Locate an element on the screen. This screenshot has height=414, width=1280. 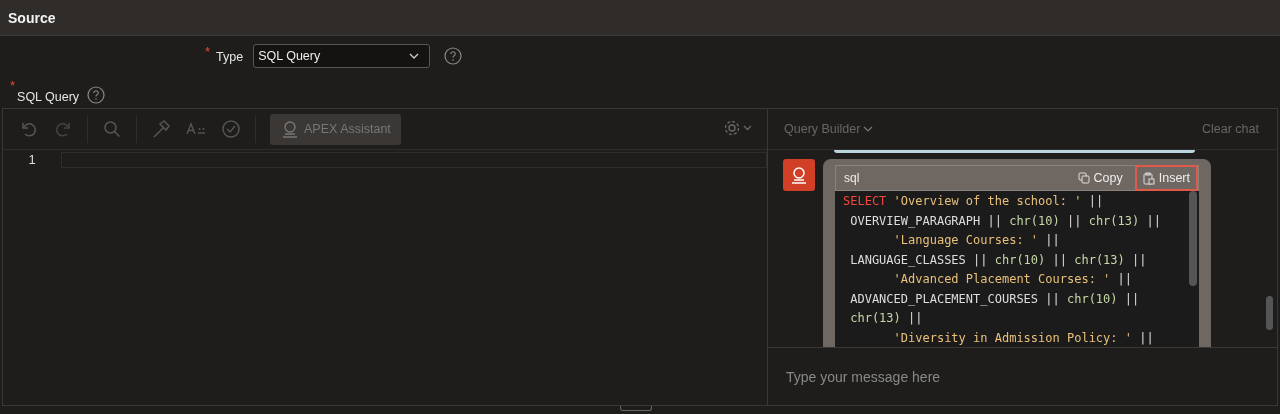
code-line: 'Diversity in Admission Policy: ' || is located at coordinates (1023, 338).